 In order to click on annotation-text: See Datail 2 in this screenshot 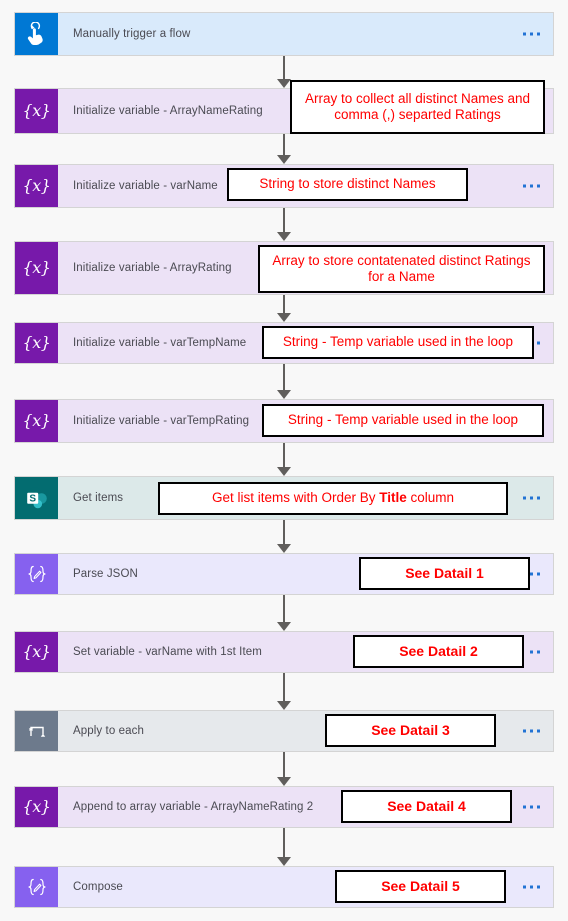, I will do `click(438, 650)`.